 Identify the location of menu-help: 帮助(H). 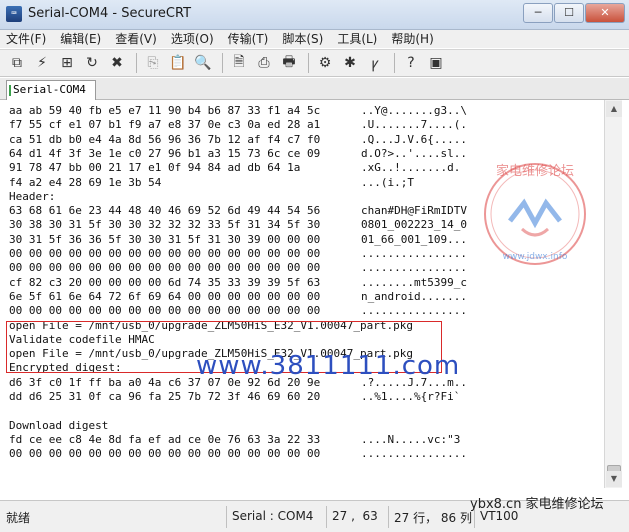
(412, 39).